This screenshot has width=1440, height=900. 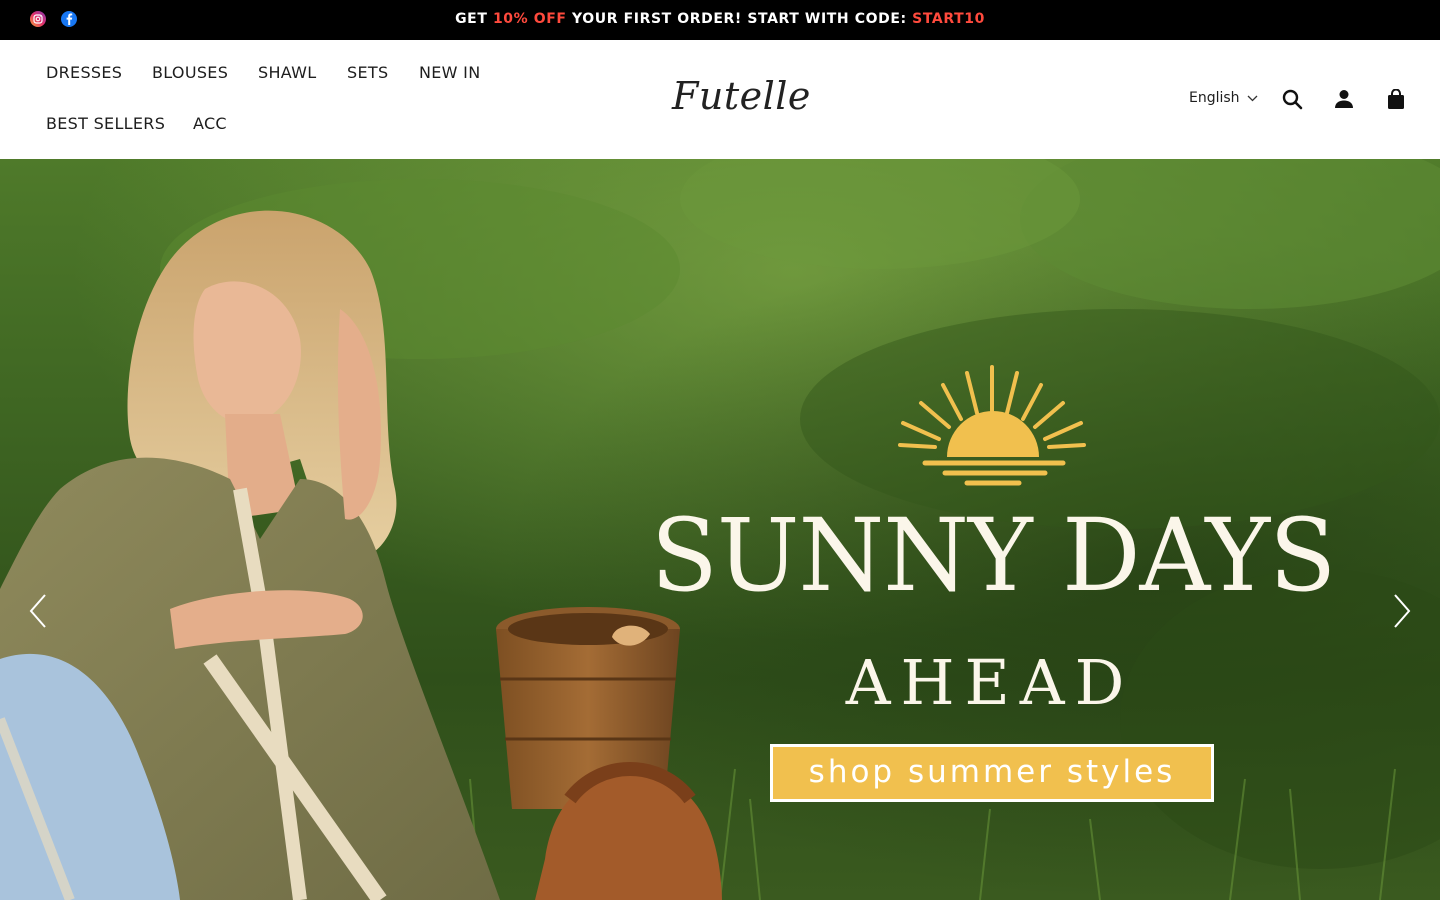 I want to click on nav-item-dresses: DRESSES, so click(x=84, y=72).